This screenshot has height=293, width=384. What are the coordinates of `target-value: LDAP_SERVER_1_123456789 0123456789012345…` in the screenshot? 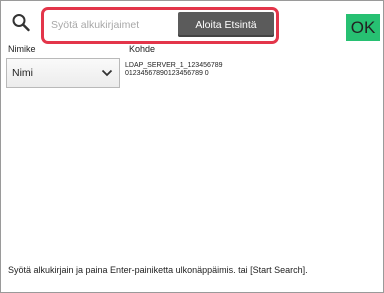 It's located at (174, 70).